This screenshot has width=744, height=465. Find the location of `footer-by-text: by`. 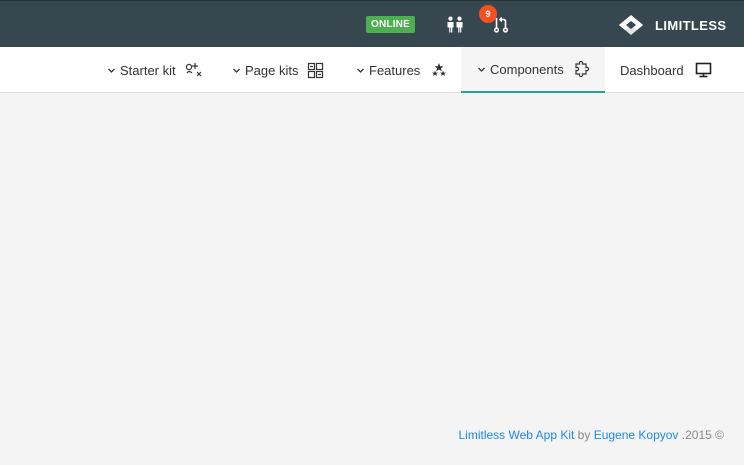

footer-by-text: by is located at coordinates (584, 435).